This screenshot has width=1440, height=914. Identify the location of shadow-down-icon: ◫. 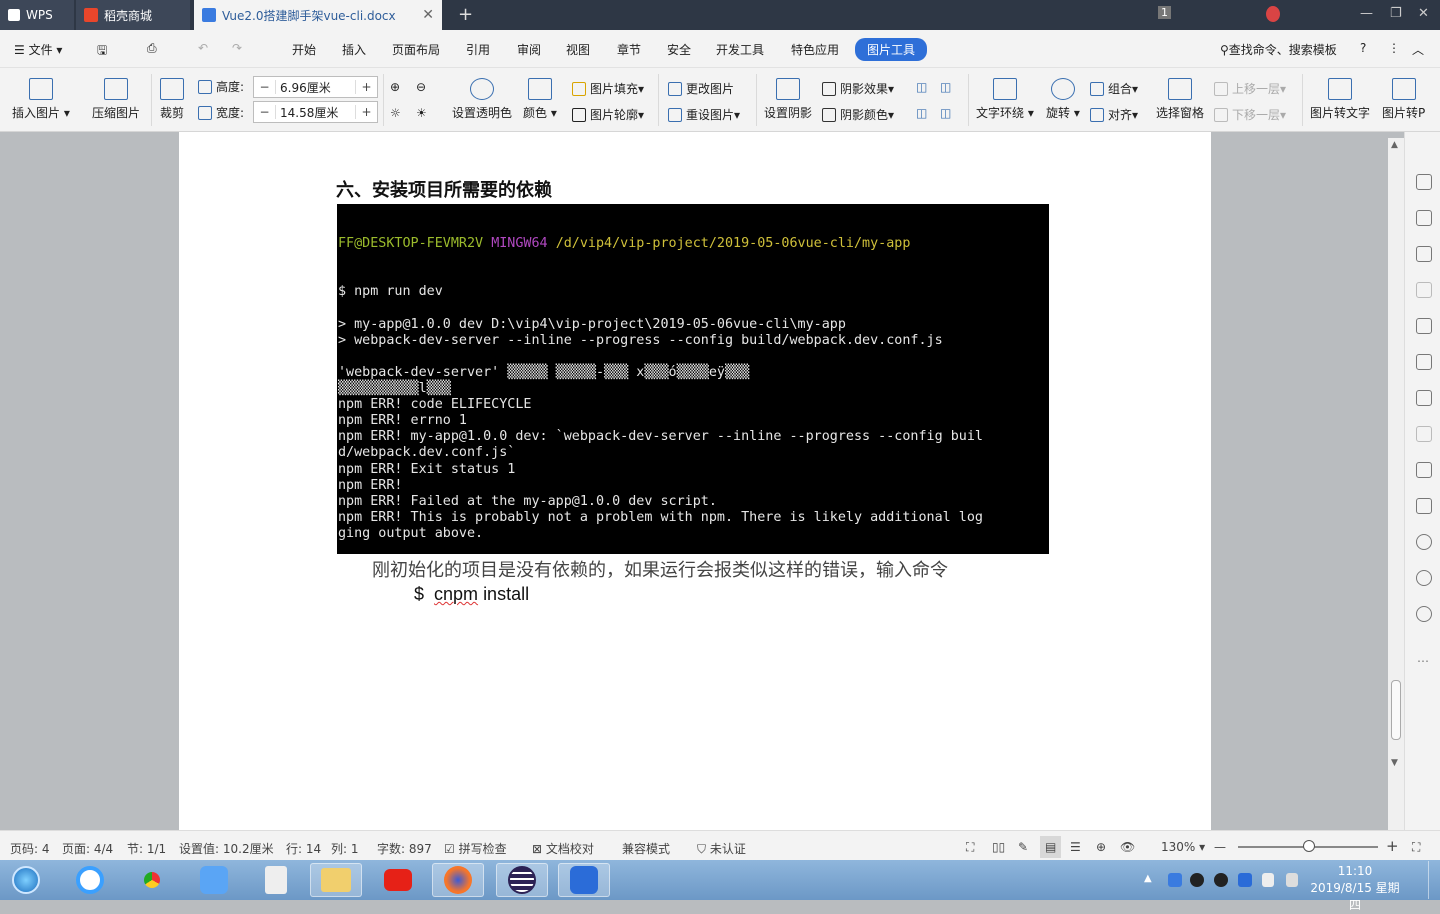
(945, 87).